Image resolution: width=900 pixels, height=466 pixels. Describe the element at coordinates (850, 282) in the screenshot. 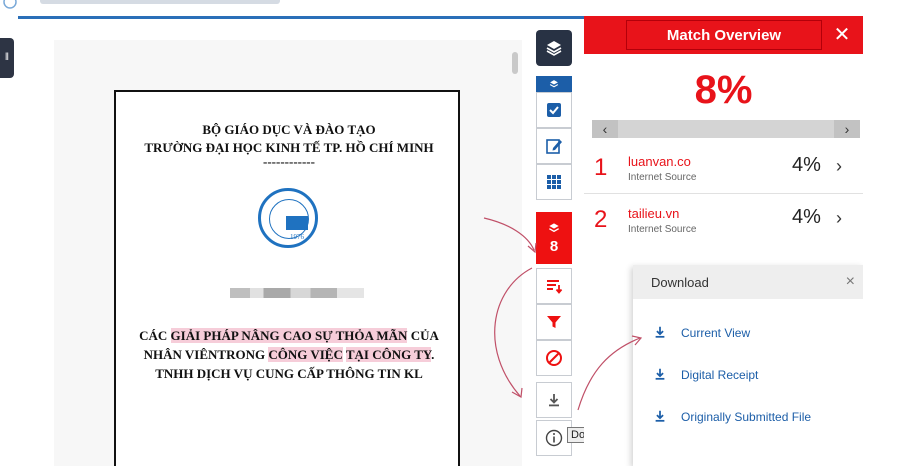

I see `close-icon: ×` at that location.